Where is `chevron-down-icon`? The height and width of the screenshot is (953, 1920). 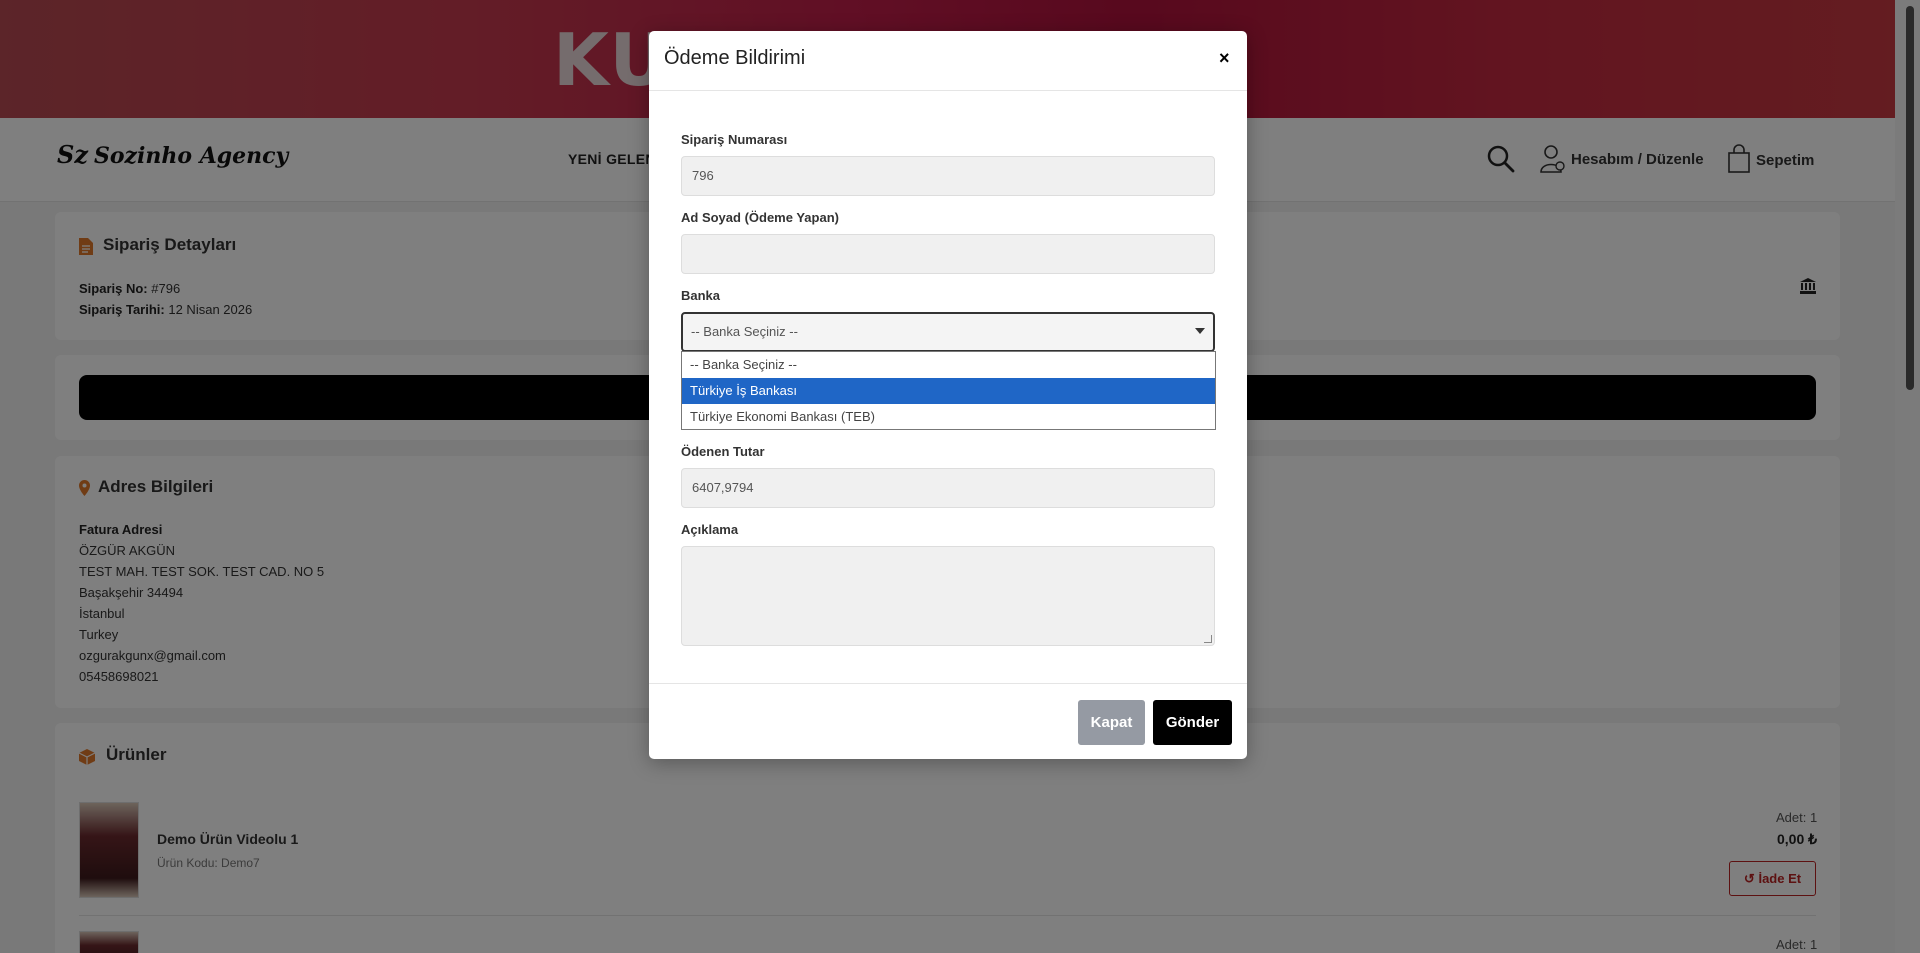 chevron-down-icon is located at coordinates (1200, 331).